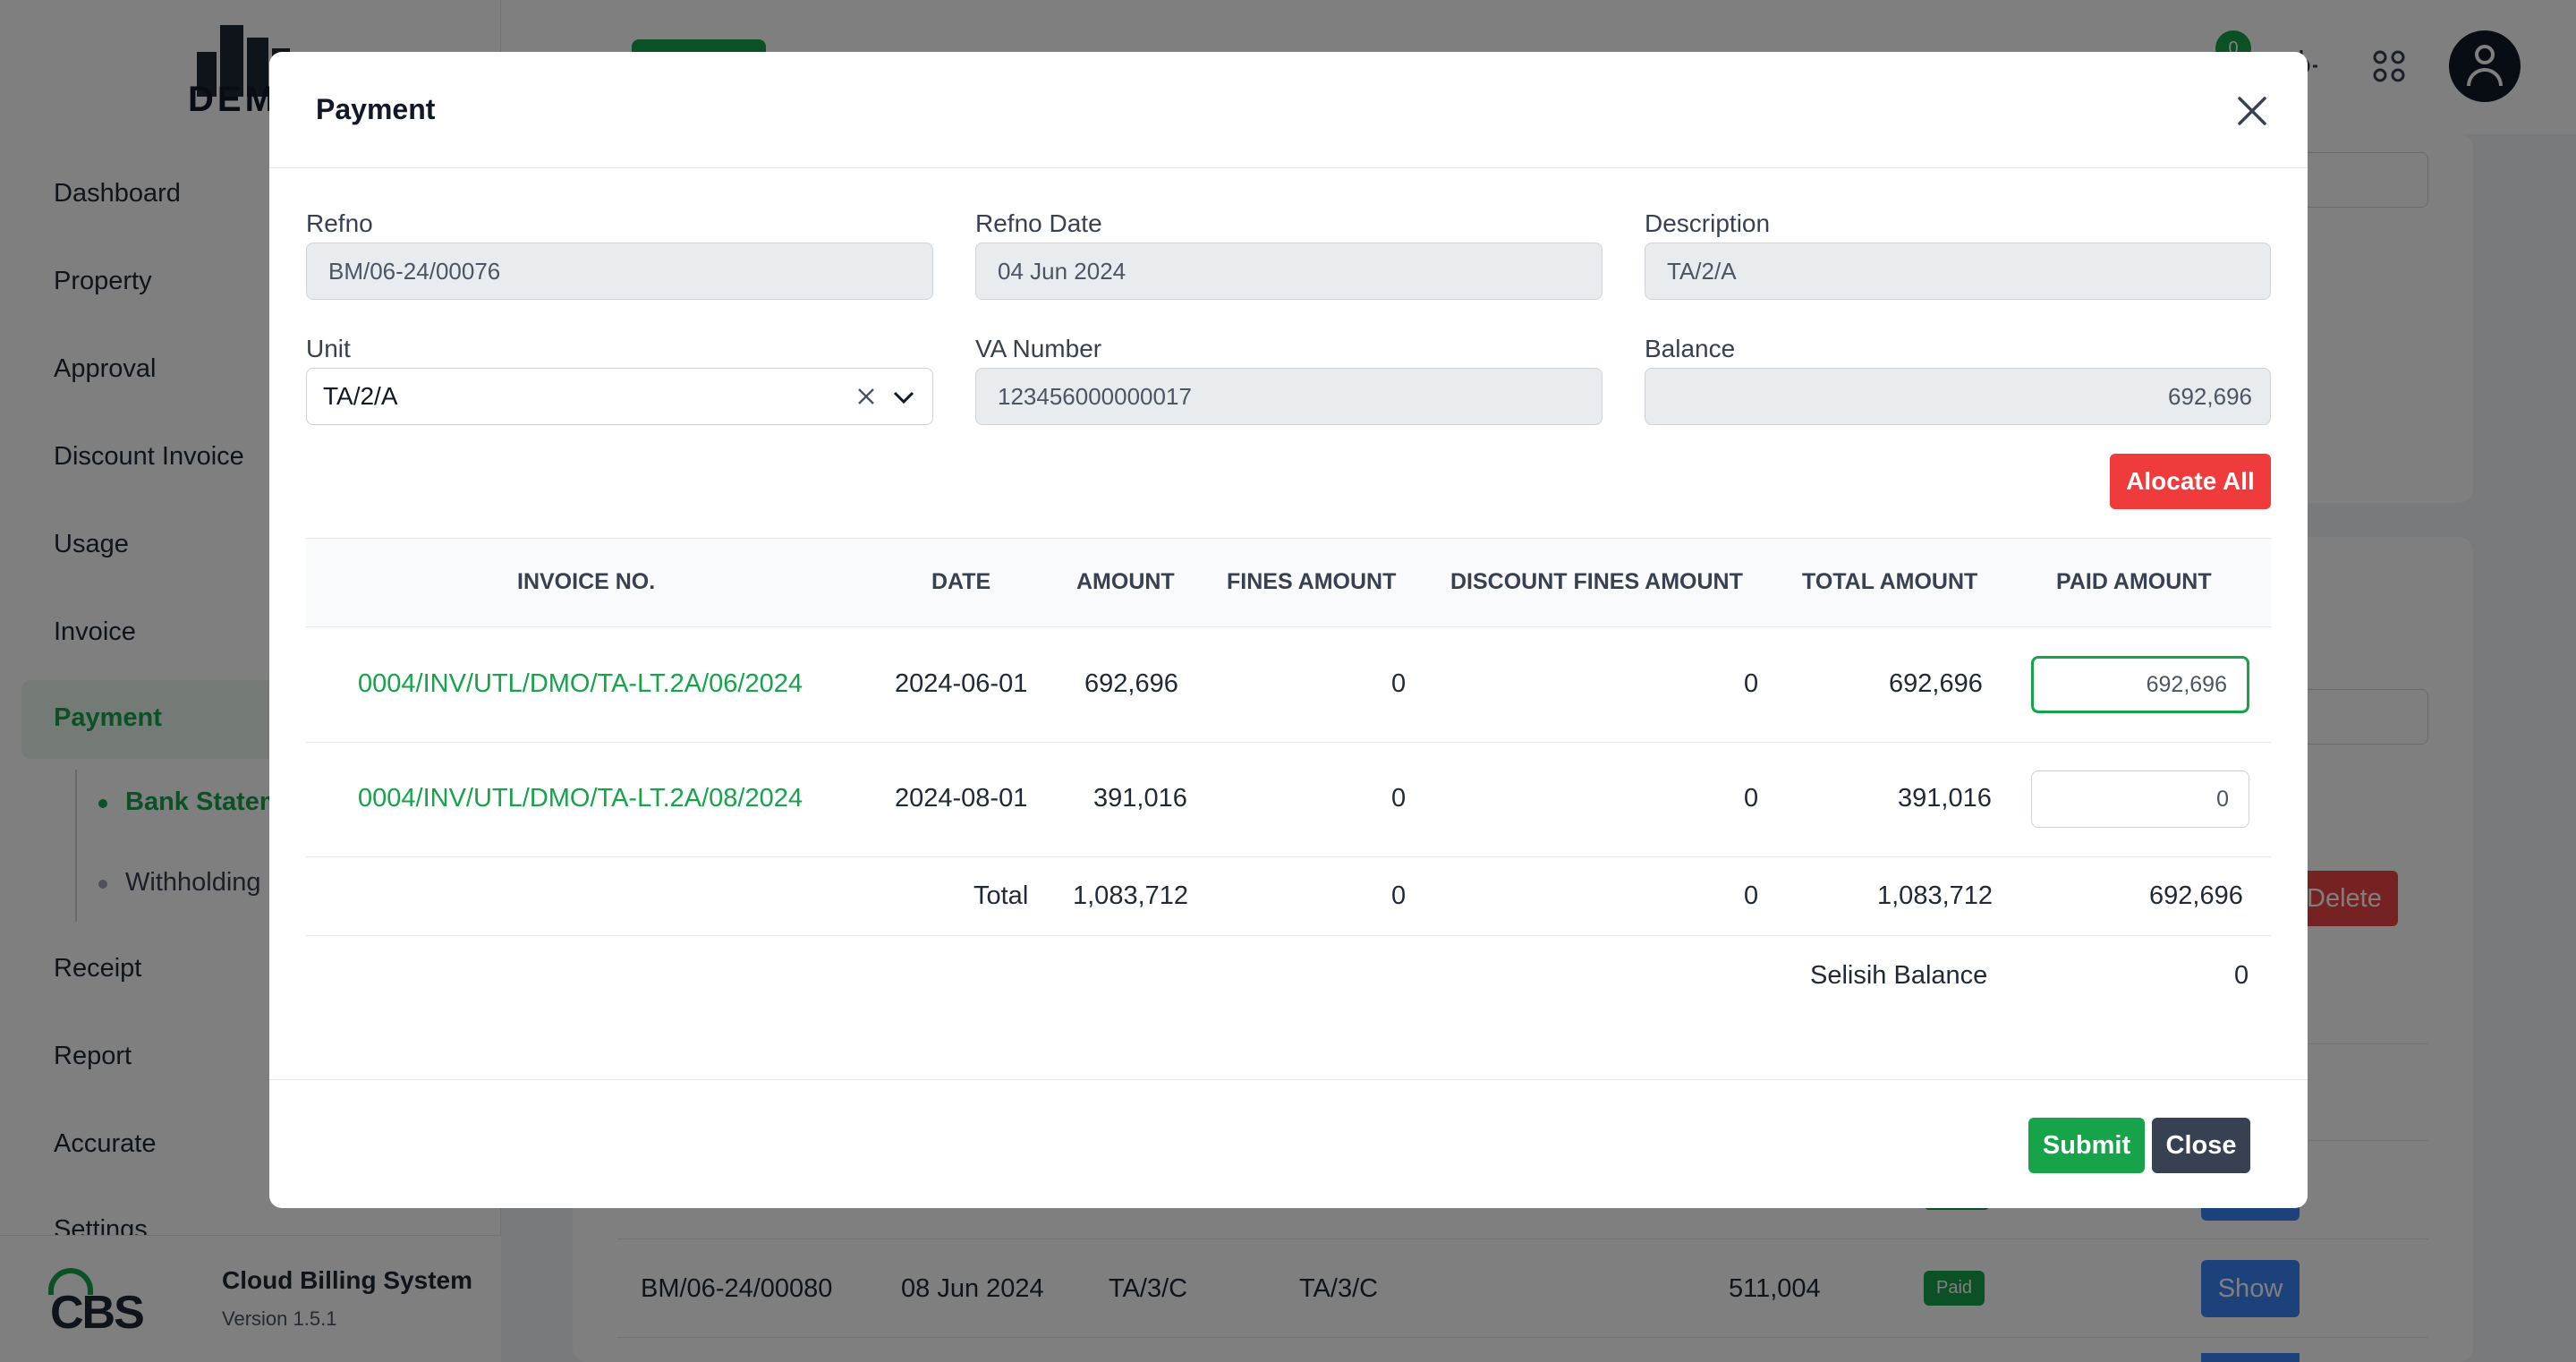 The width and height of the screenshot is (2576, 1362). I want to click on refno-date-field: 04 Jun 2024, so click(1289, 271).